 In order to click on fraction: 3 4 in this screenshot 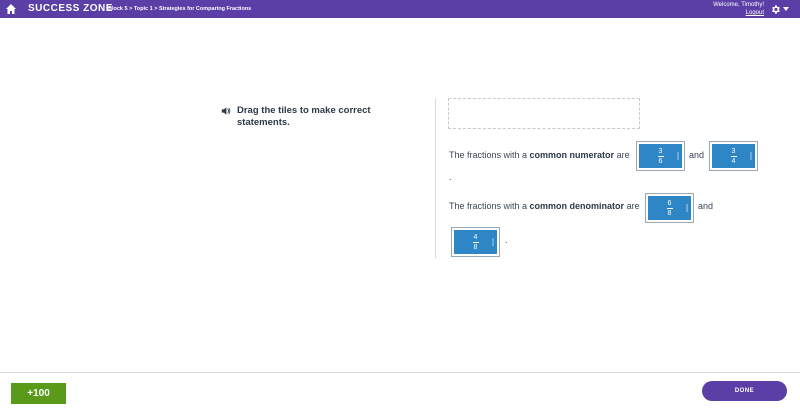, I will do `click(733, 156)`.